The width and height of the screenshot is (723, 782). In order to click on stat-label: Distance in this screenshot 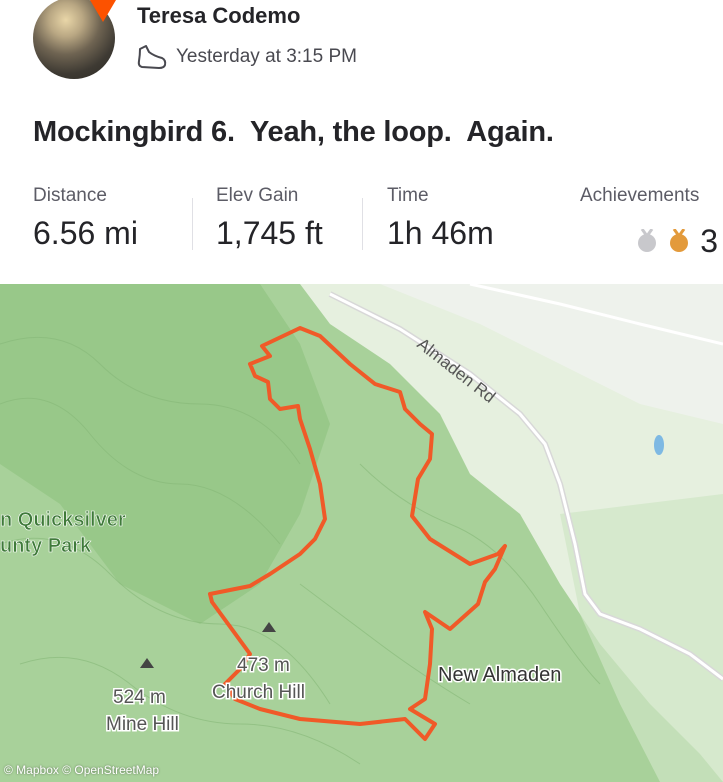, I will do `click(70, 195)`.